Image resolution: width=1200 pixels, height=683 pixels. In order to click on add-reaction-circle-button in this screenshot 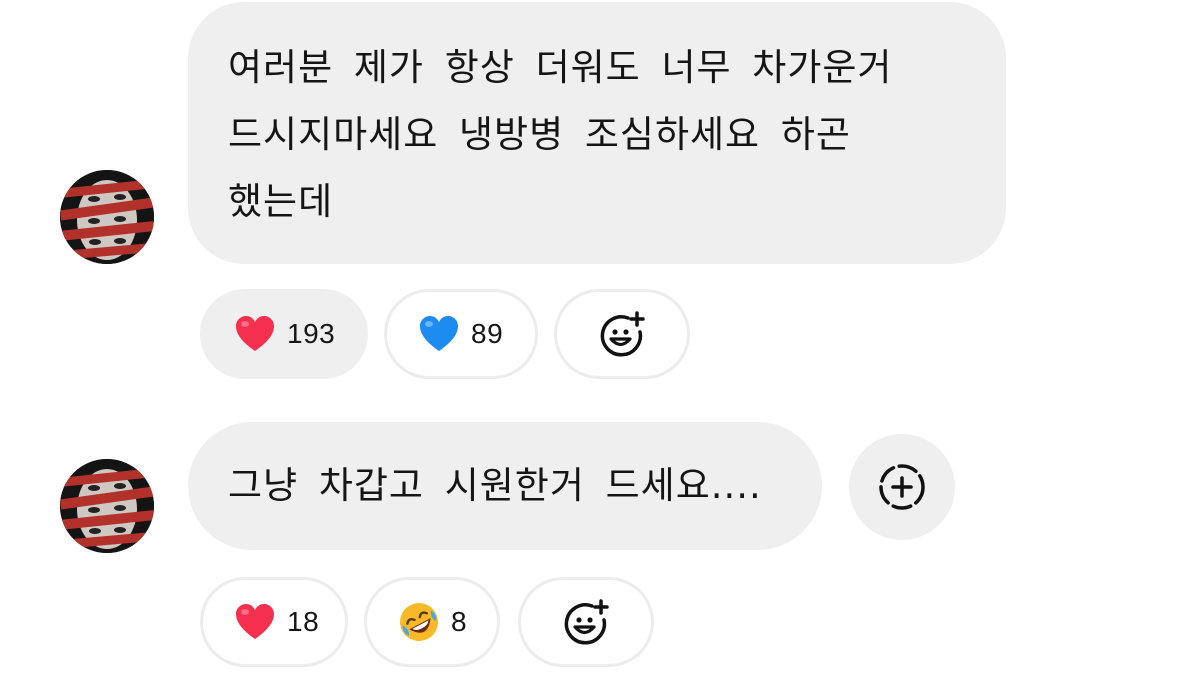, I will do `click(902, 487)`.